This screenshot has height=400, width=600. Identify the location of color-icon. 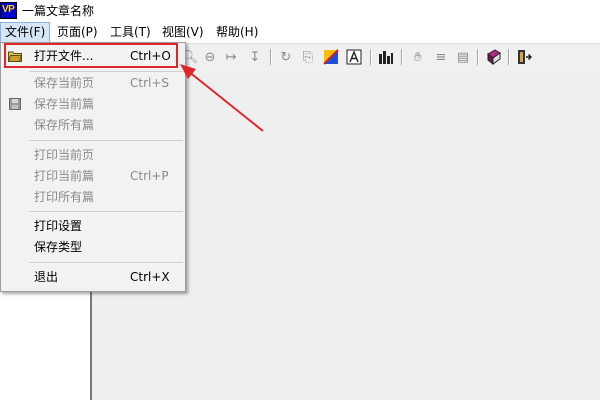
(331, 57).